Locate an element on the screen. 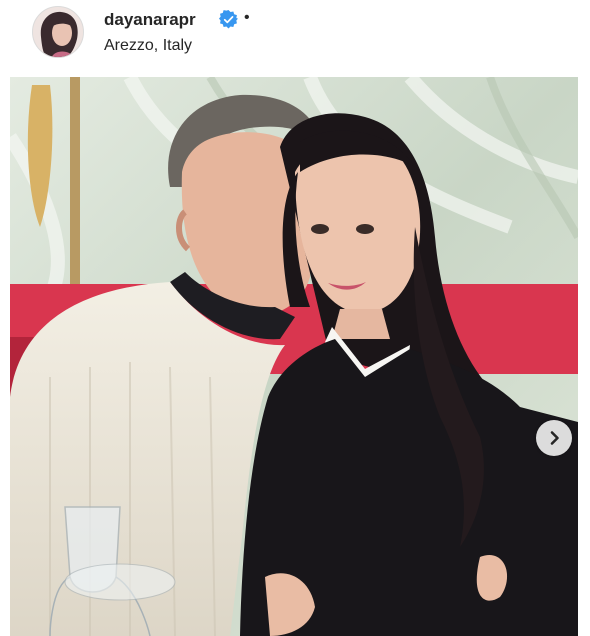 The width and height of the screenshot is (590, 636). avatar is located at coordinates (58, 32).